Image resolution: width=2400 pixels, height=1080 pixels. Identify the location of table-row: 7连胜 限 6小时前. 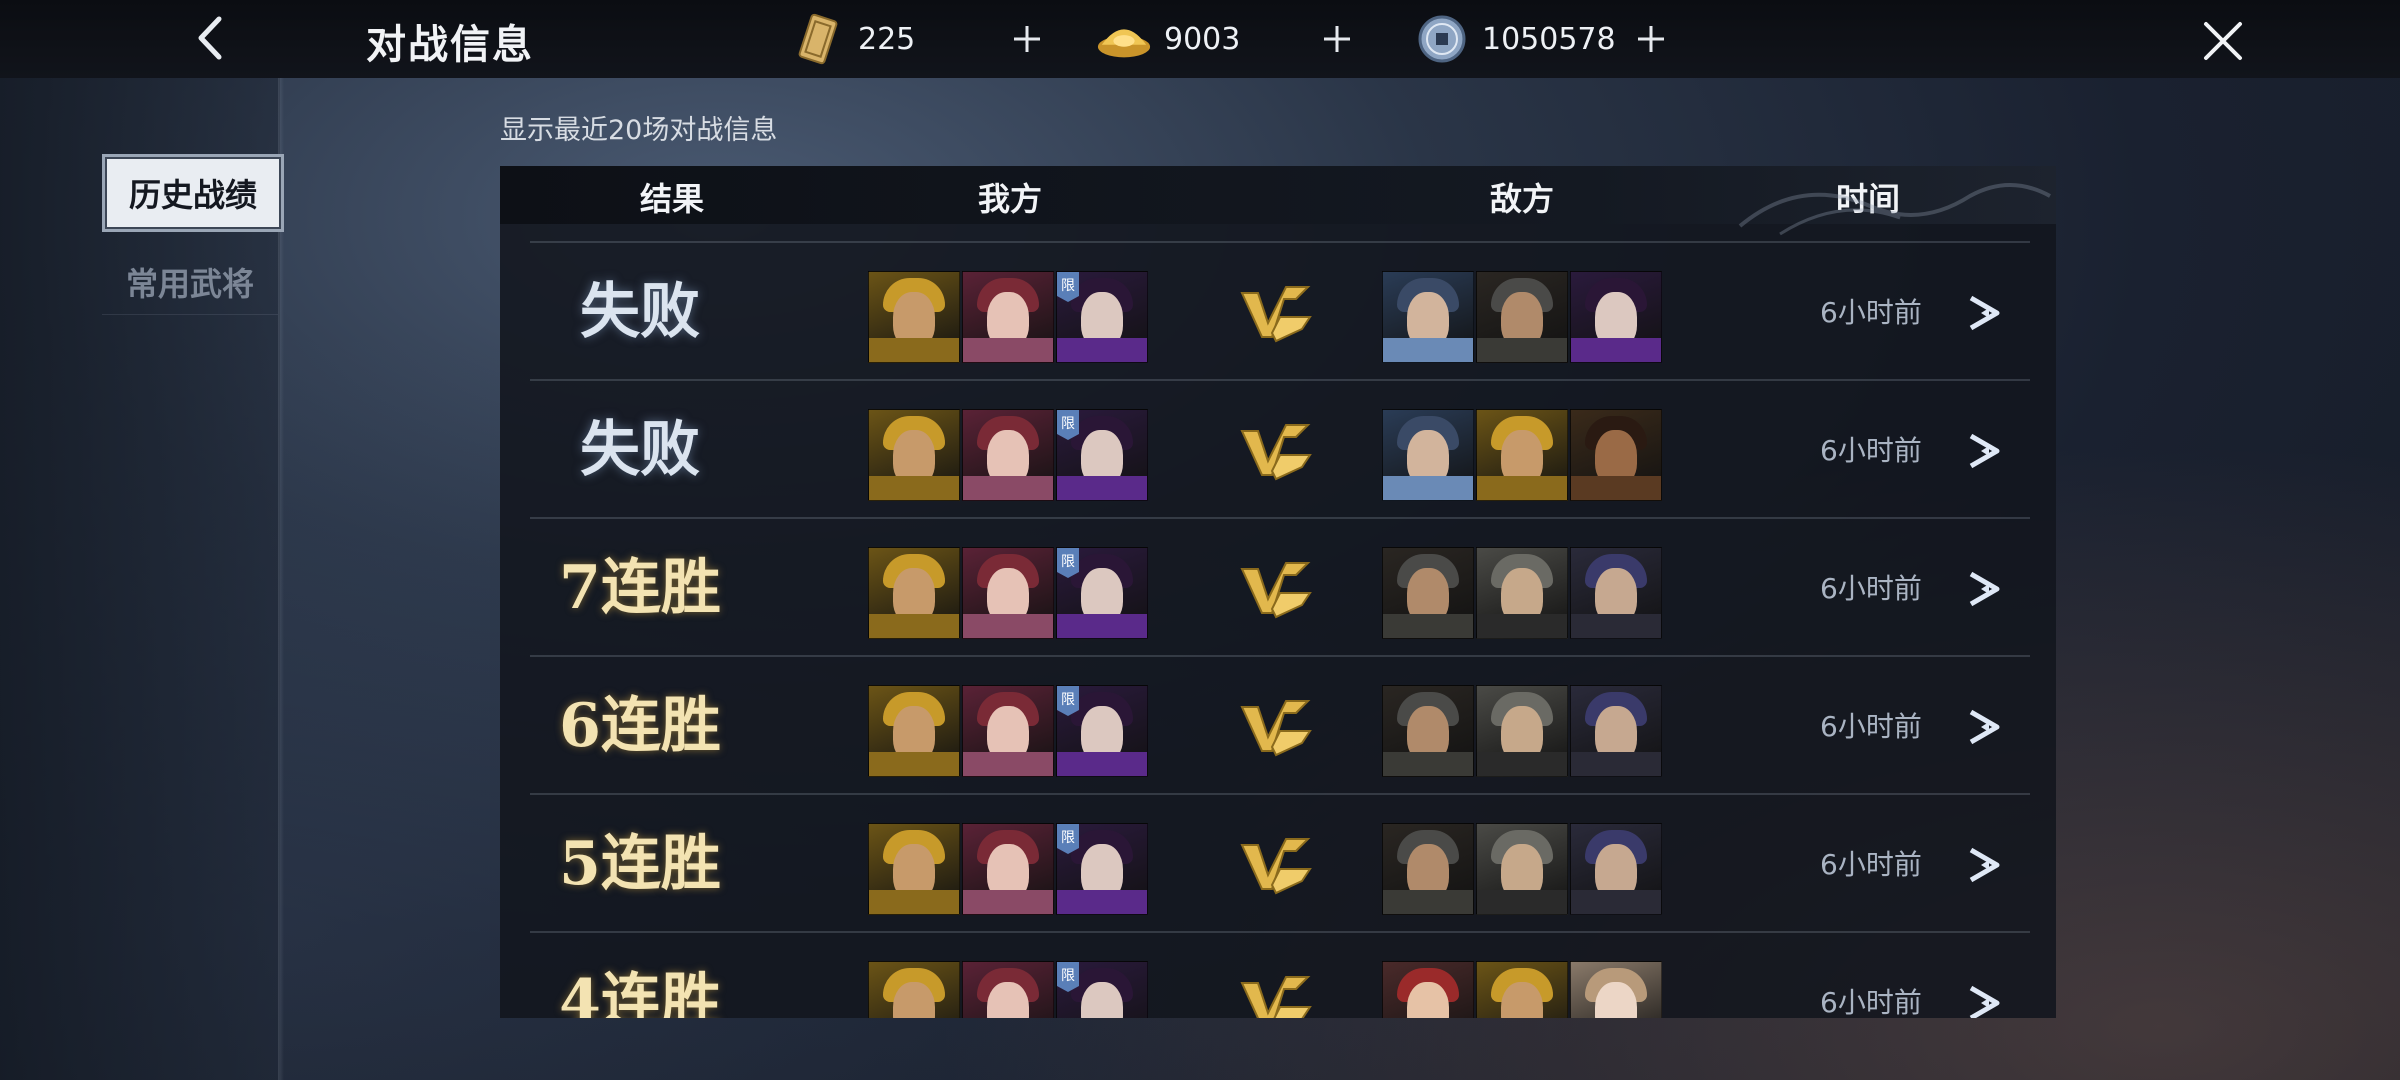
(1280, 586).